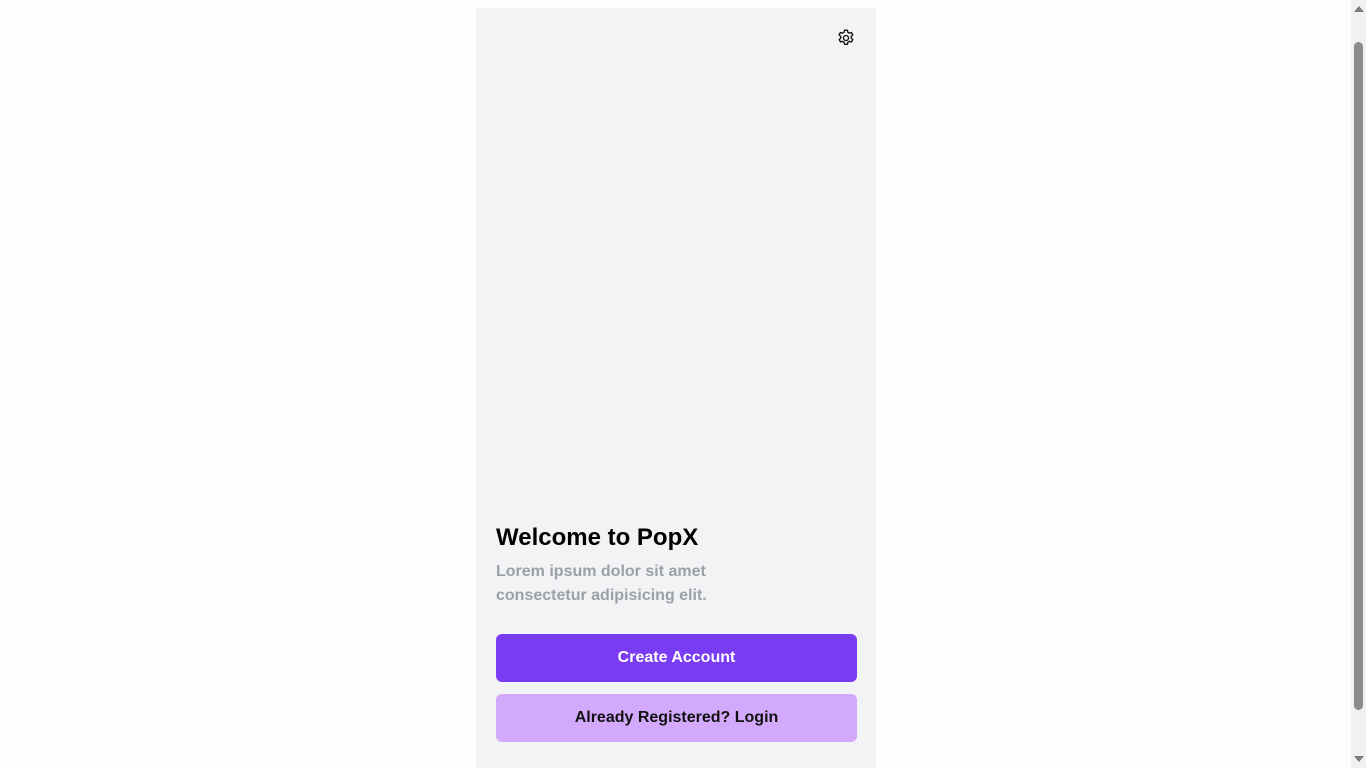 The image size is (1366, 768). Describe the element at coordinates (597, 537) in the screenshot. I see `page-title: Welcome to PopX` at that location.